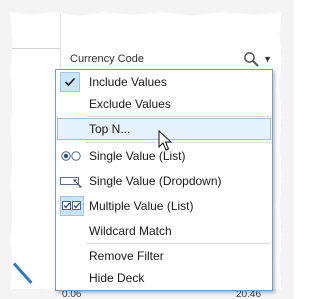 Image resolution: width=320 pixels, height=299 pixels. Describe the element at coordinates (70, 82) in the screenshot. I see `checkmark-icon` at that location.